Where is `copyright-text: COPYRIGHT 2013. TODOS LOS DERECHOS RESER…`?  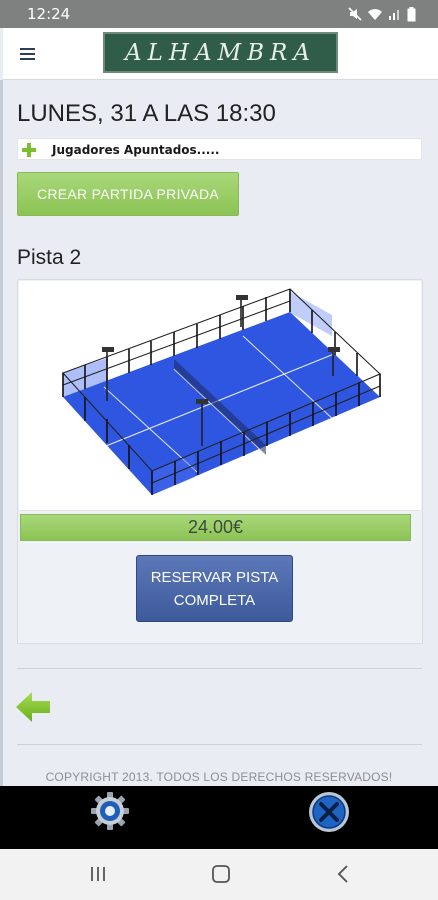
copyright-text: COPYRIGHT 2013. TODOS LOS DERECHOS RESER… is located at coordinates (219, 777).